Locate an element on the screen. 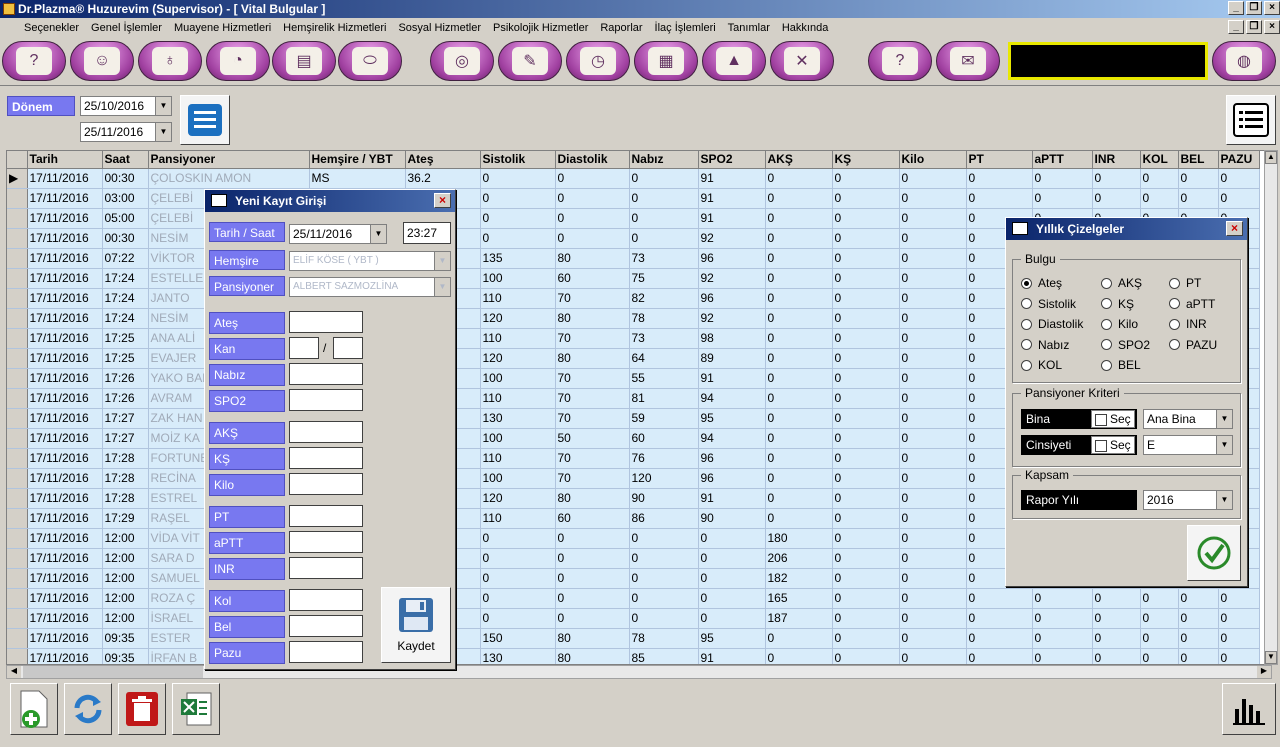  gender-select-checkbox: Seç is located at coordinates (1113, 445).